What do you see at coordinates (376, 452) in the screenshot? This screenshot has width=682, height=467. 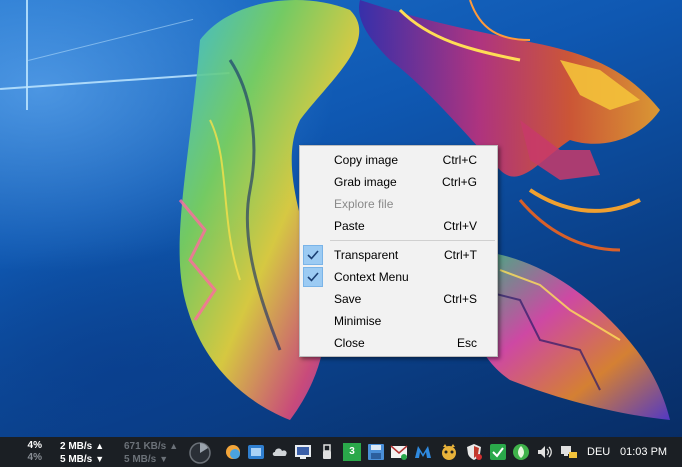 I see `save-icon` at bounding box center [376, 452].